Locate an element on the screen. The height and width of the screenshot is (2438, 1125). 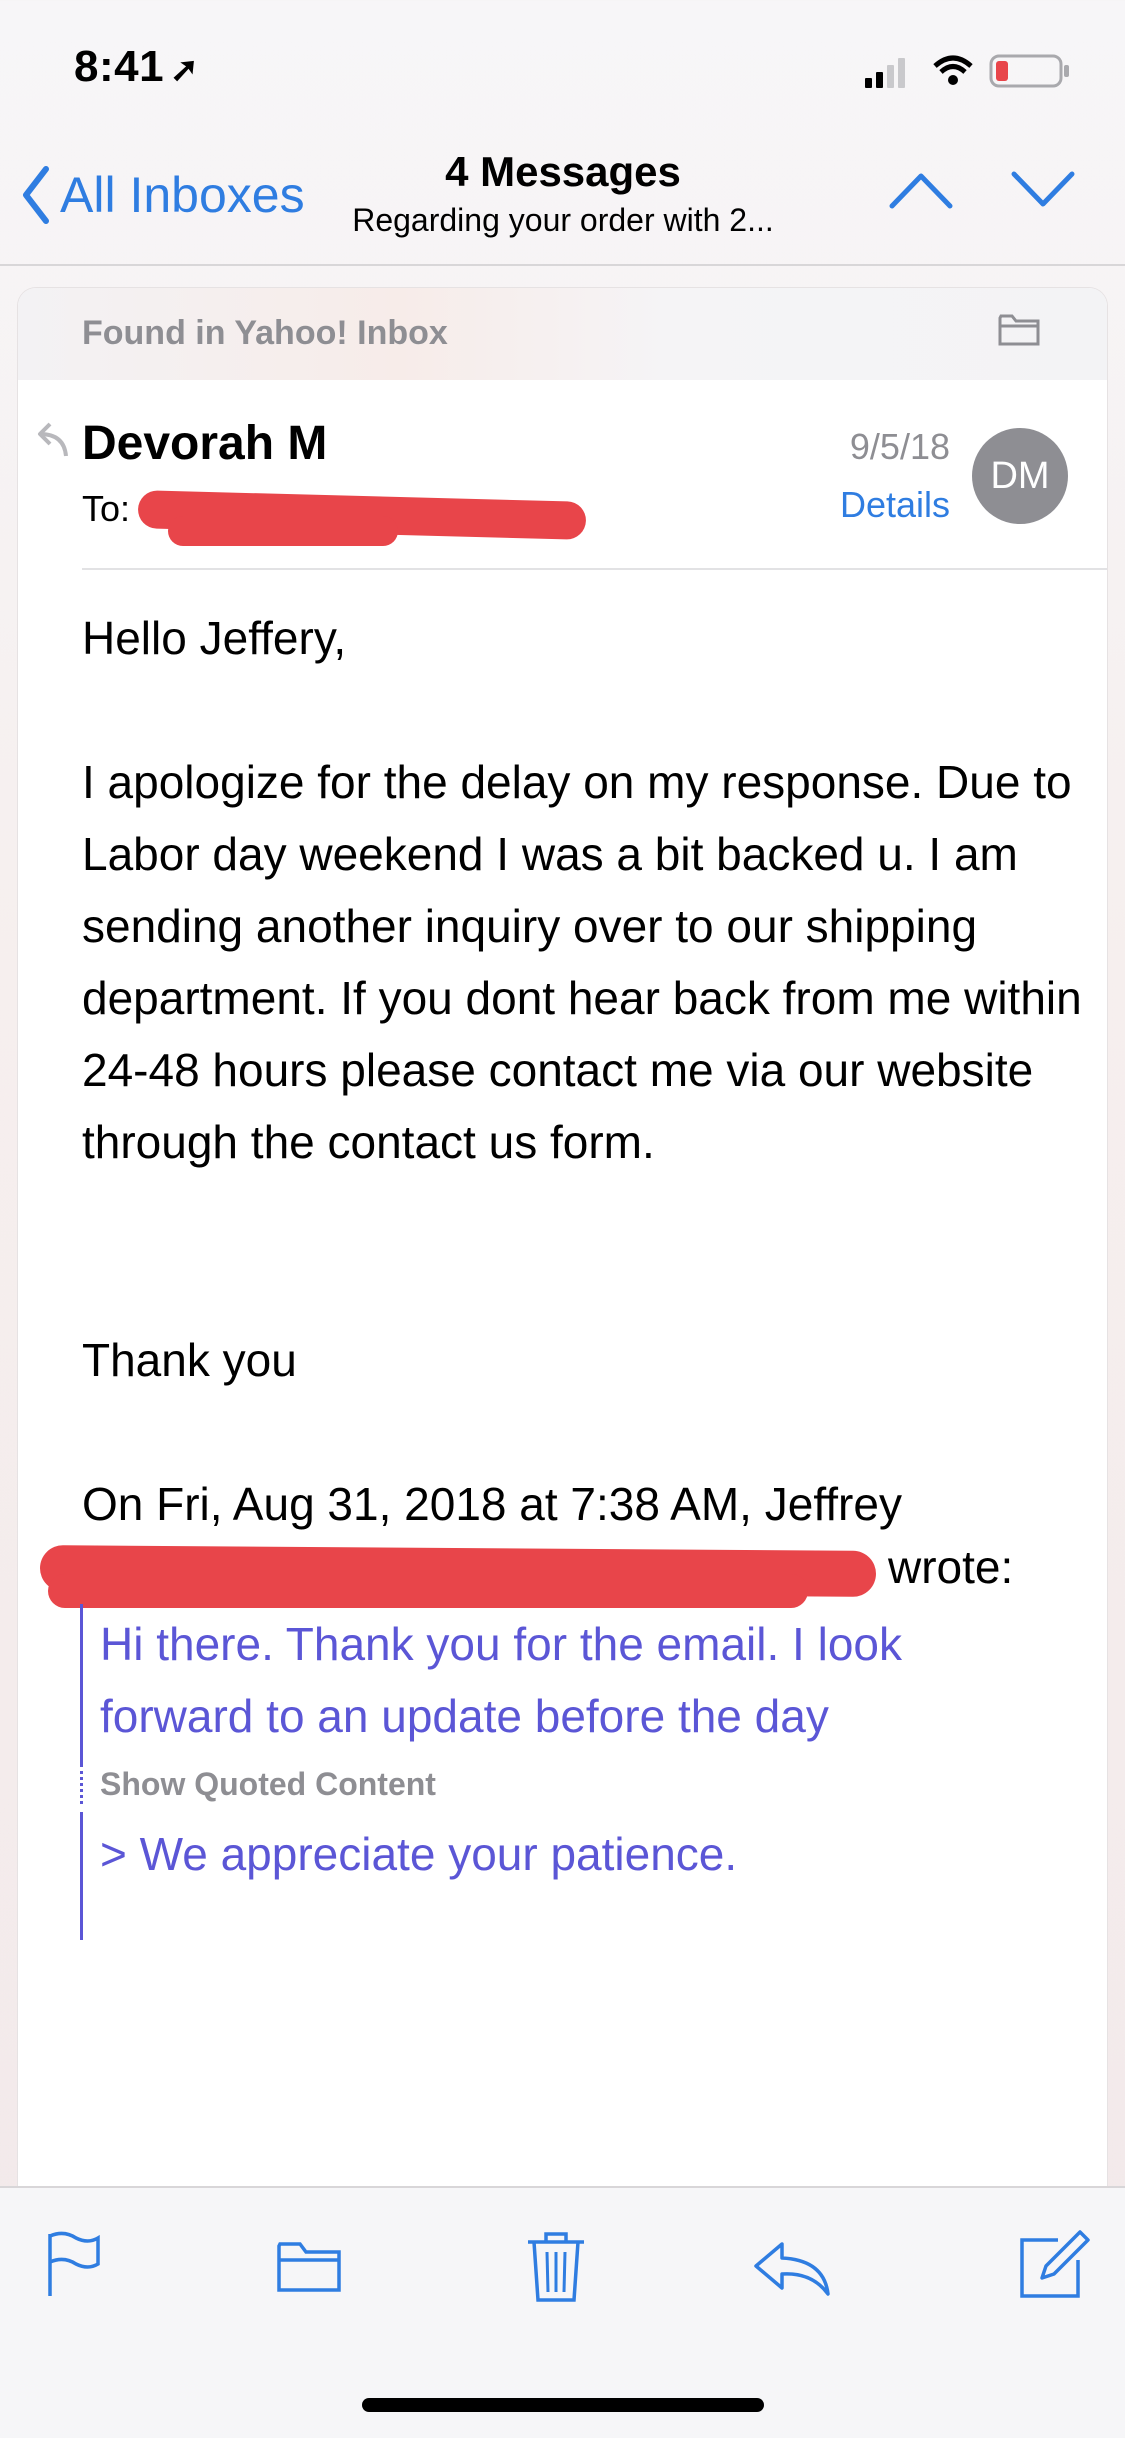
found-in-label: Found in Yahoo! Inbox is located at coordinates (265, 333).